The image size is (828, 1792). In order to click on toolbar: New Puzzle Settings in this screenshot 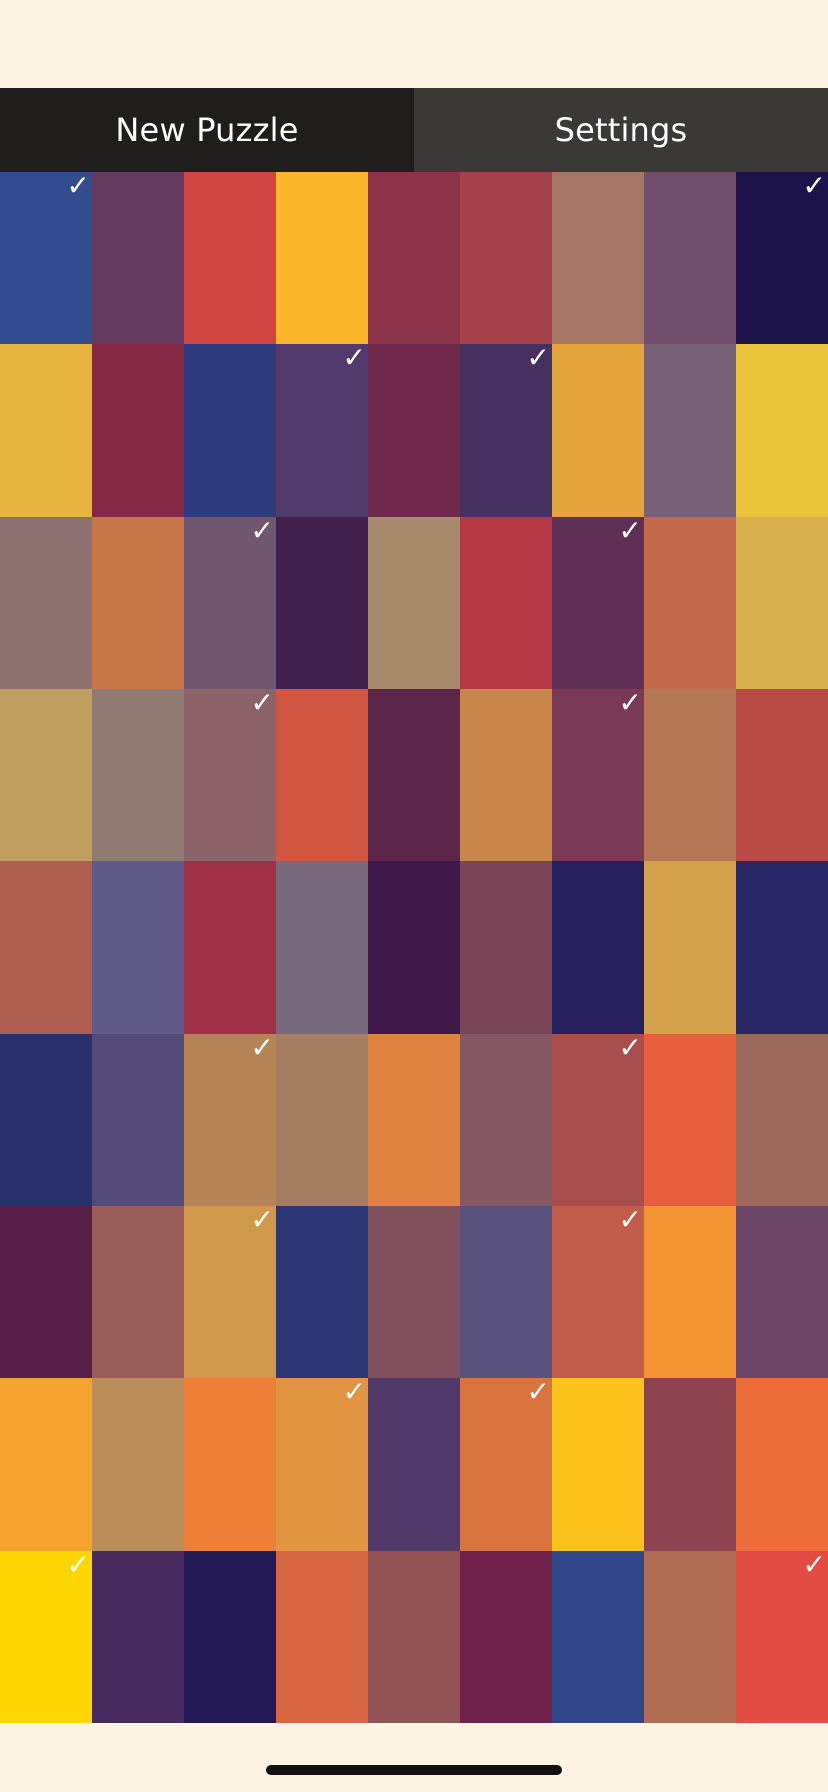, I will do `click(414, 130)`.